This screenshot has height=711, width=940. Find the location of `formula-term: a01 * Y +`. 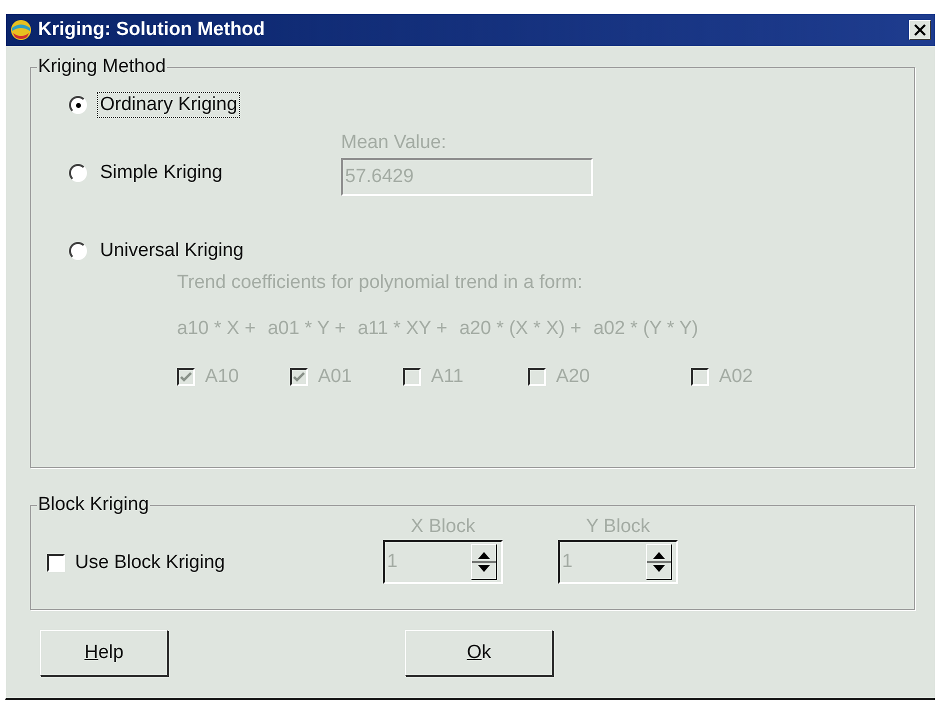

formula-term: a01 * Y + is located at coordinates (307, 329).